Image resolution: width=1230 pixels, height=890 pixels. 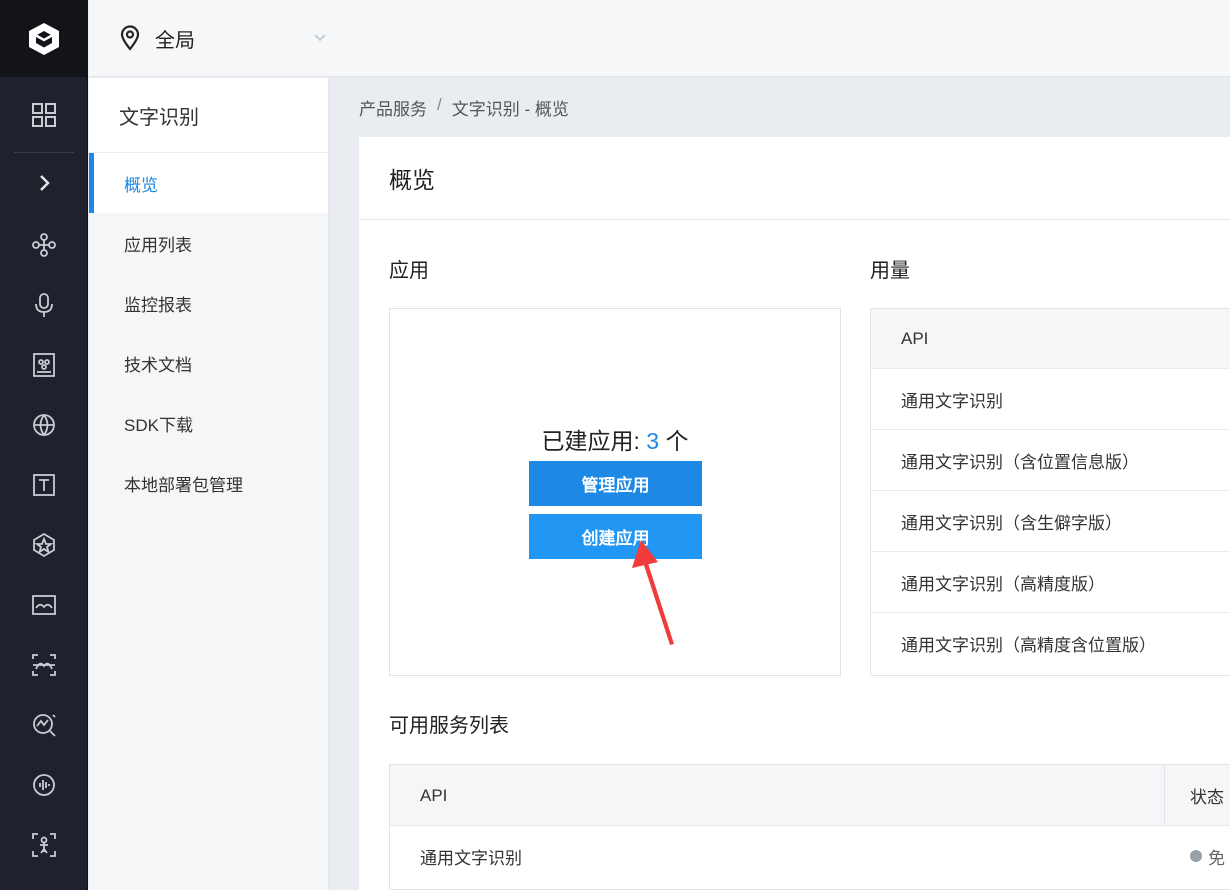 What do you see at coordinates (659, 38) in the screenshot?
I see `top-bar: 全局` at bounding box center [659, 38].